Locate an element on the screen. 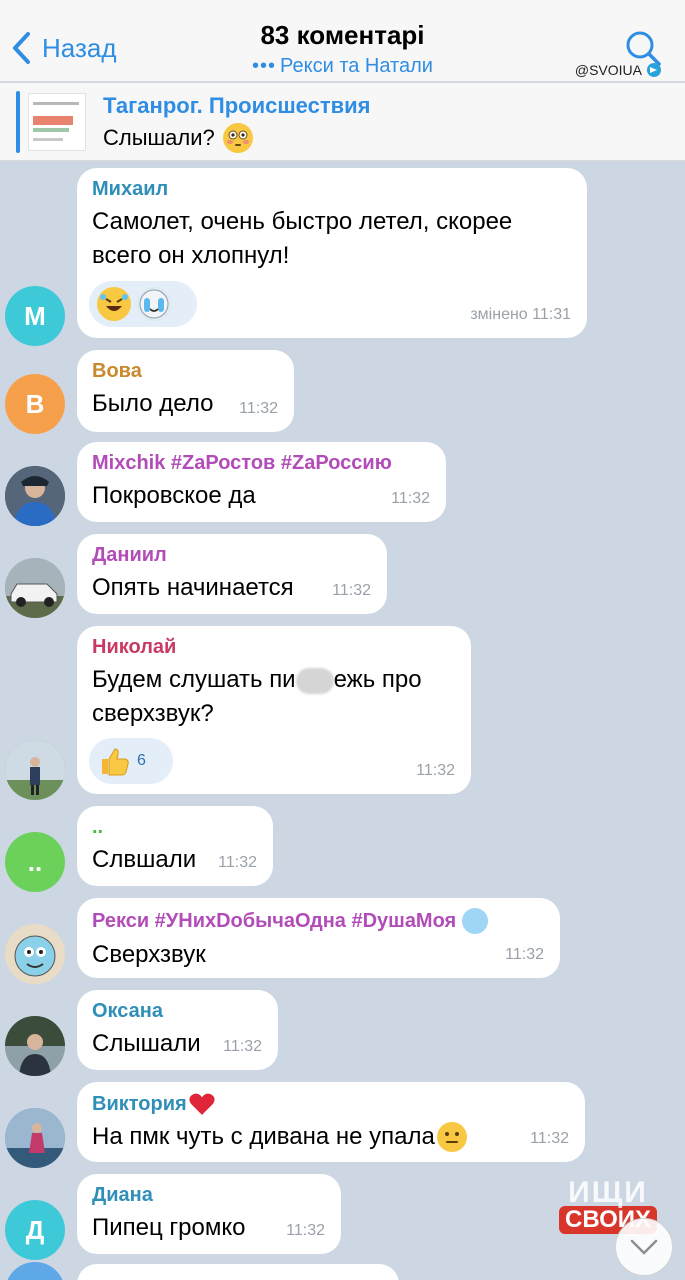  message-text: Будем слушать пи ежь про is located at coordinates (274, 680).